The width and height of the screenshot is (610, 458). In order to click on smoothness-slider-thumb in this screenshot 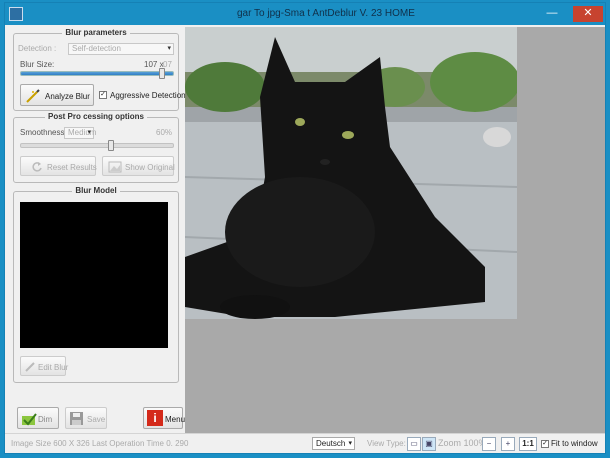, I will do `click(111, 145)`.